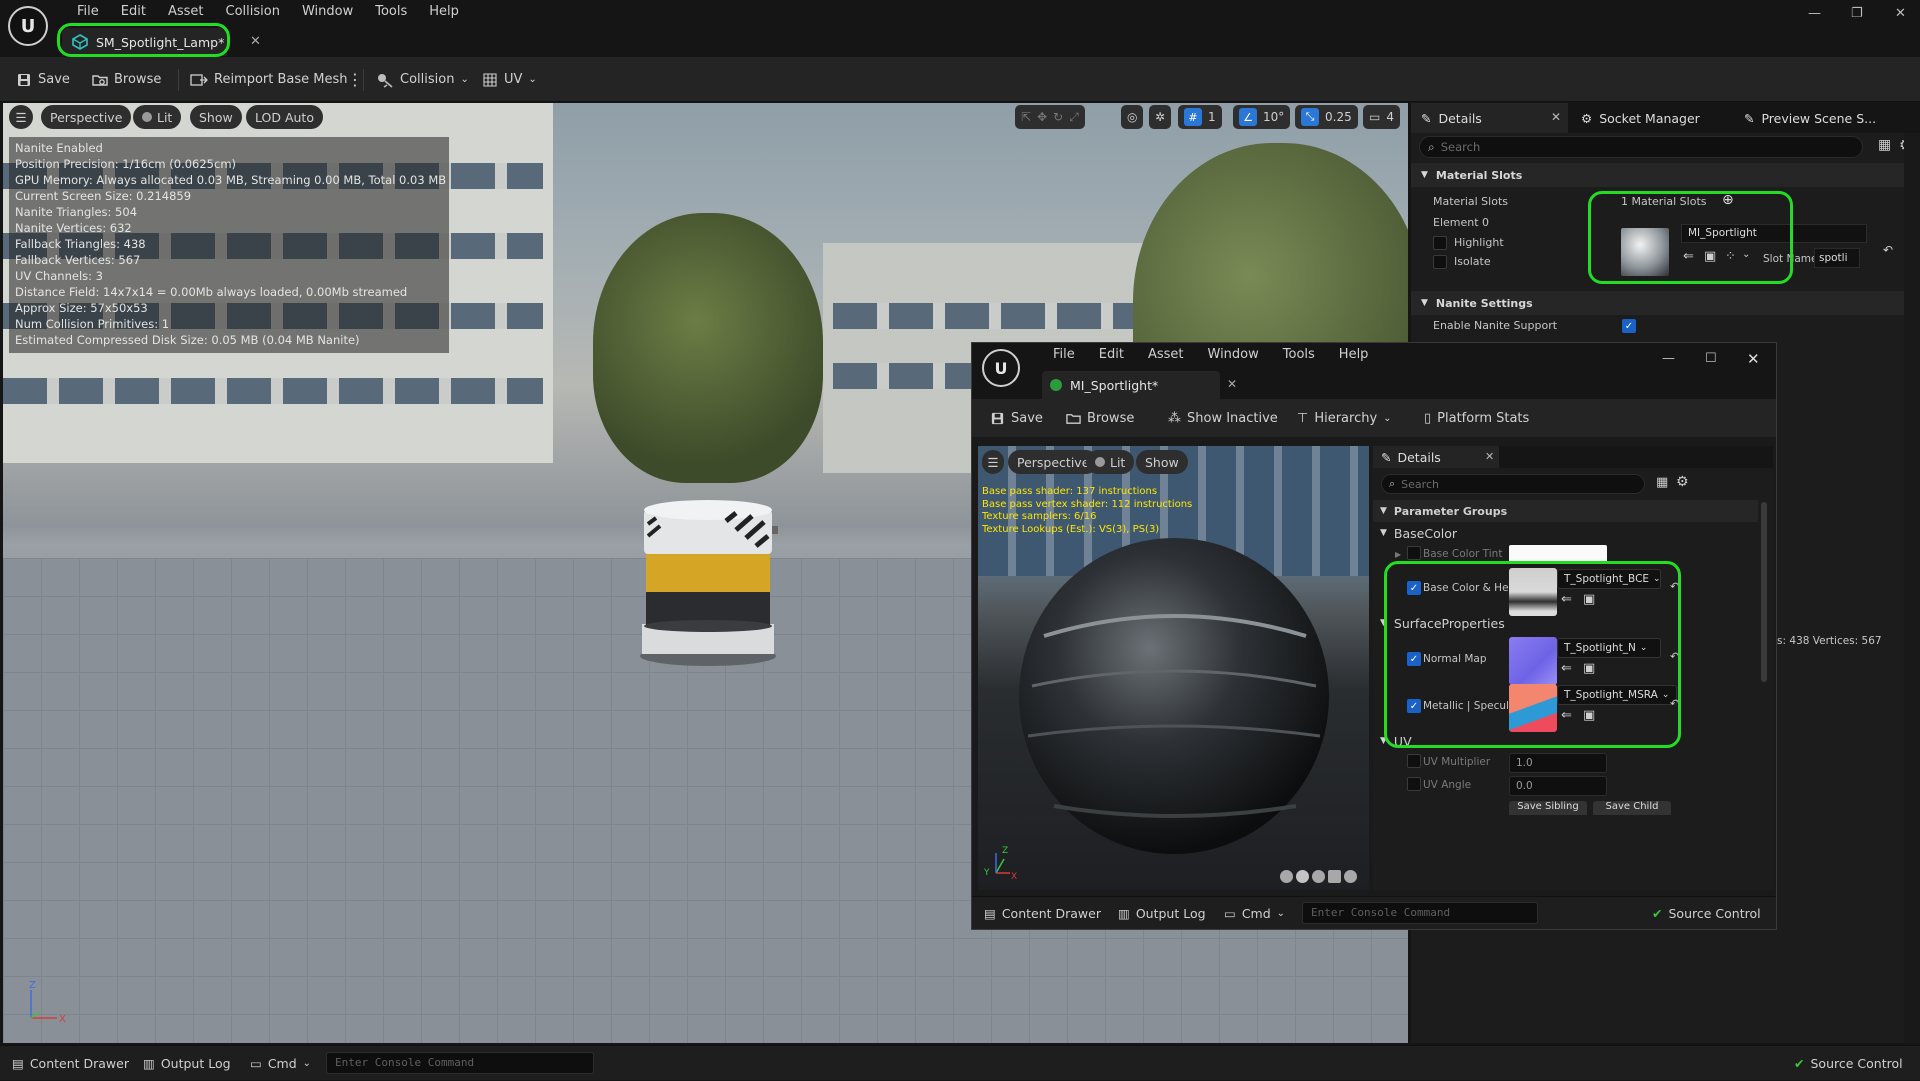 This screenshot has width=1920, height=1081. I want to click on texture-dropdown-normal: T_Spotlight_N ⌄, so click(1609, 648).